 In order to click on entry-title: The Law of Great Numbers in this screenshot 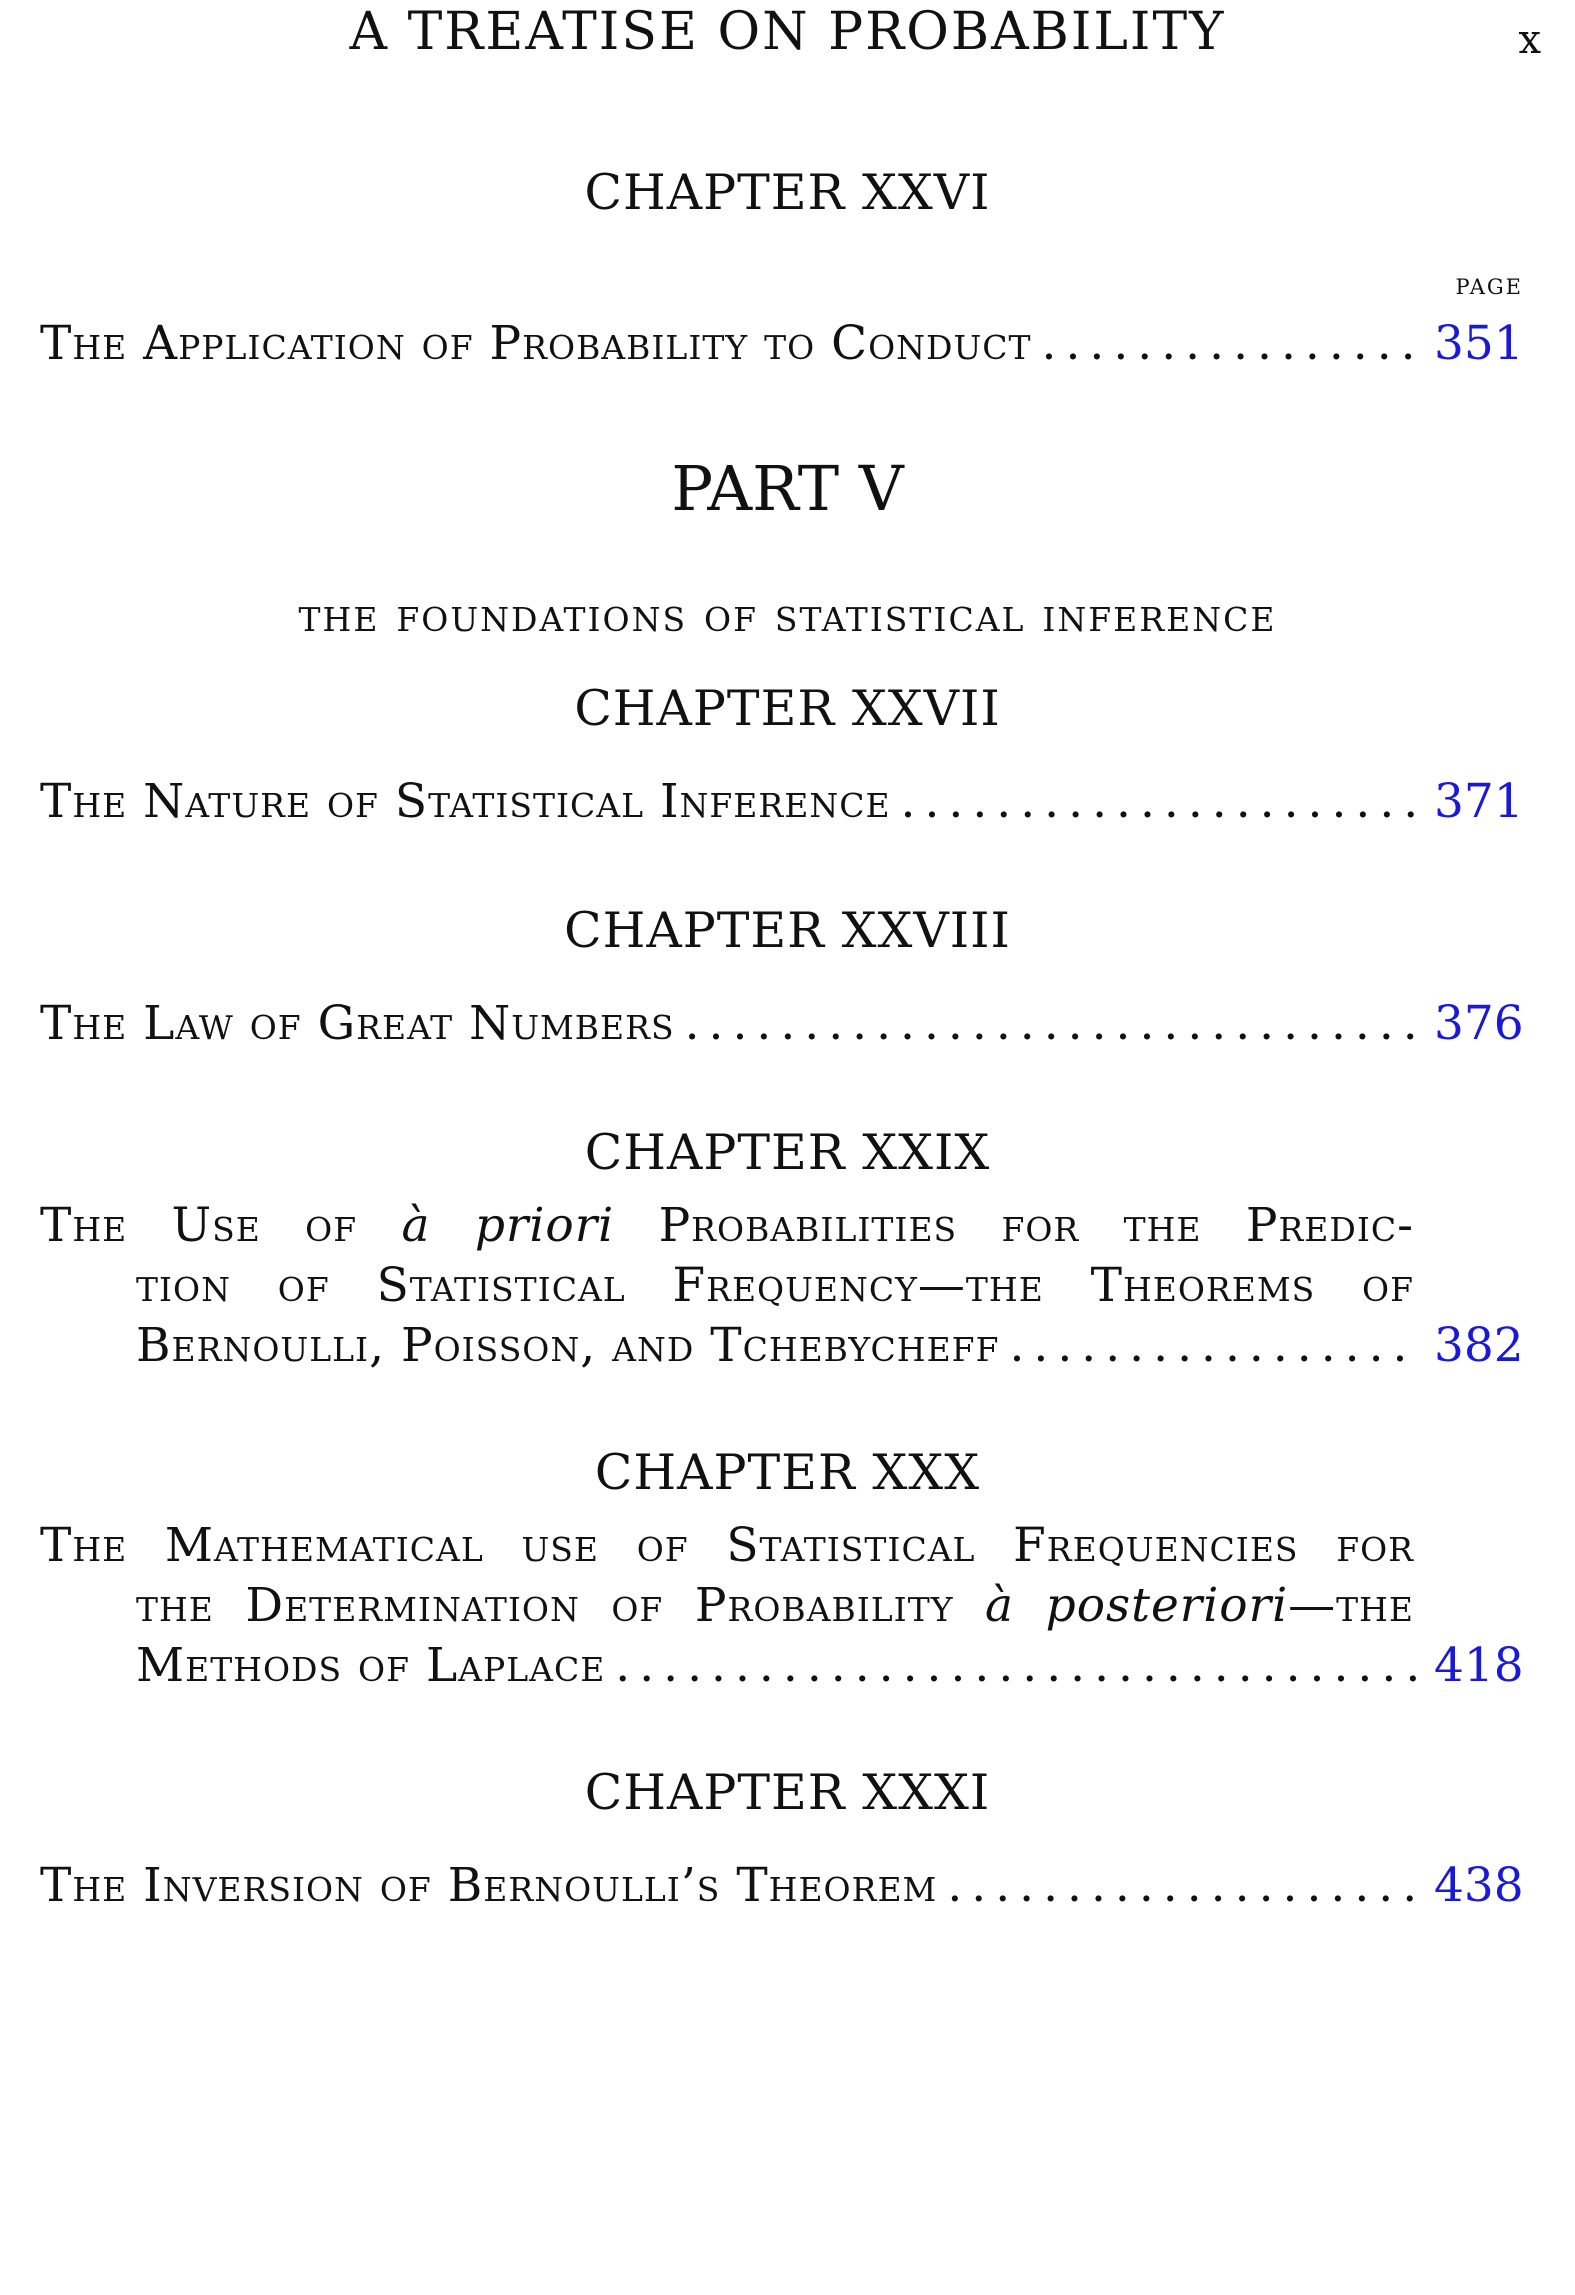, I will do `click(357, 1023)`.